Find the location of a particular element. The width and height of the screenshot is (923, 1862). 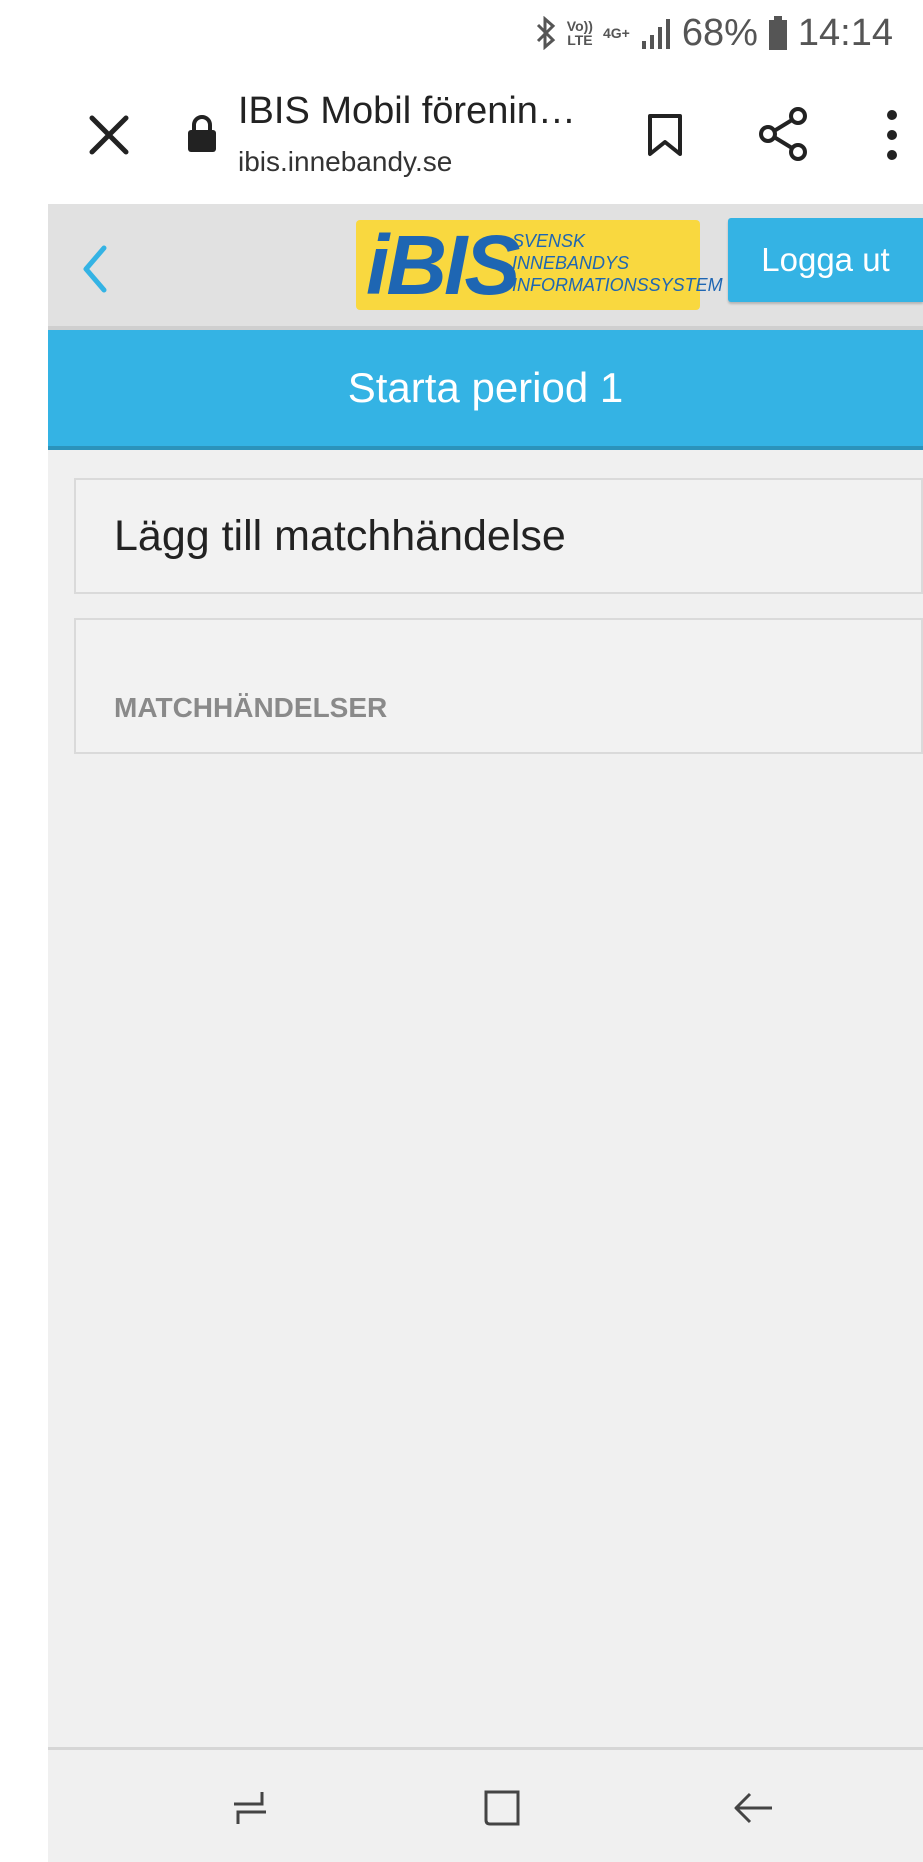

browser-toolbar: IBIS Mobil förenin… ibis.innebandy.se is located at coordinates (461, 135).